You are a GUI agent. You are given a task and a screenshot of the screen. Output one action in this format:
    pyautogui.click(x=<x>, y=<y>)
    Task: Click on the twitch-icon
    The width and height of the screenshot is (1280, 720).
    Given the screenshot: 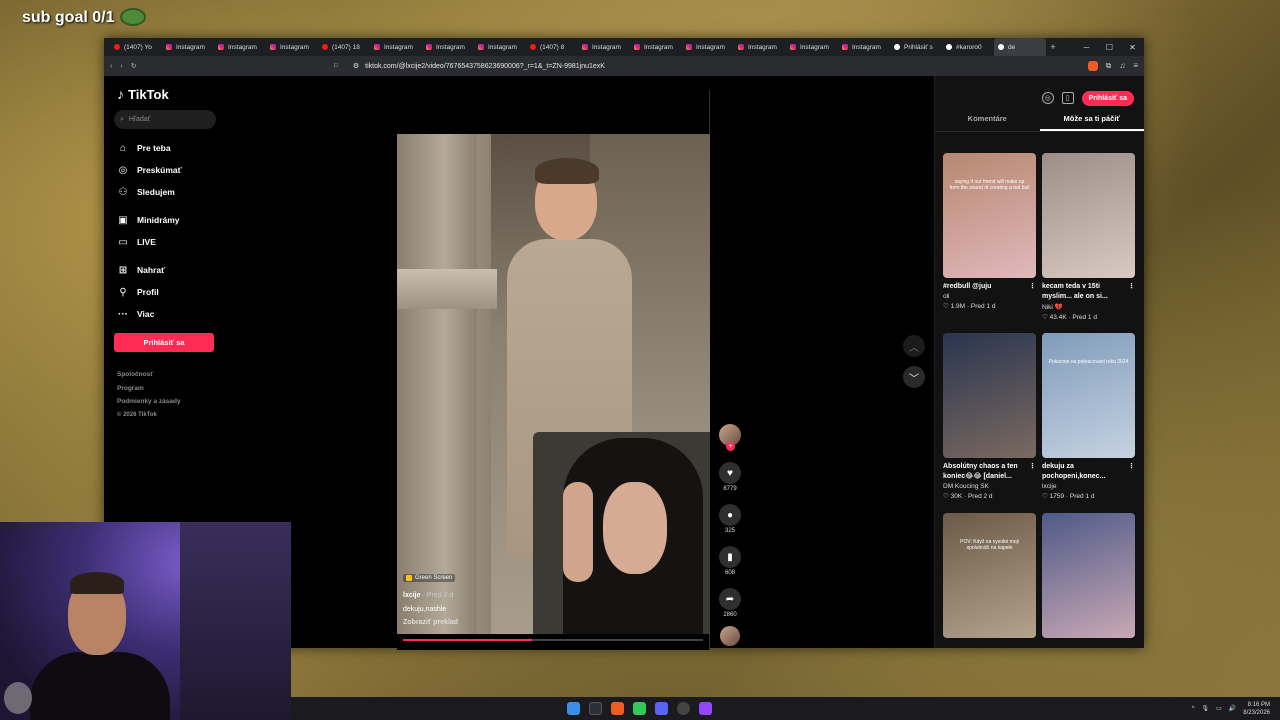 What is the action you would take?
    pyautogui.click(x=705, y=708)
    